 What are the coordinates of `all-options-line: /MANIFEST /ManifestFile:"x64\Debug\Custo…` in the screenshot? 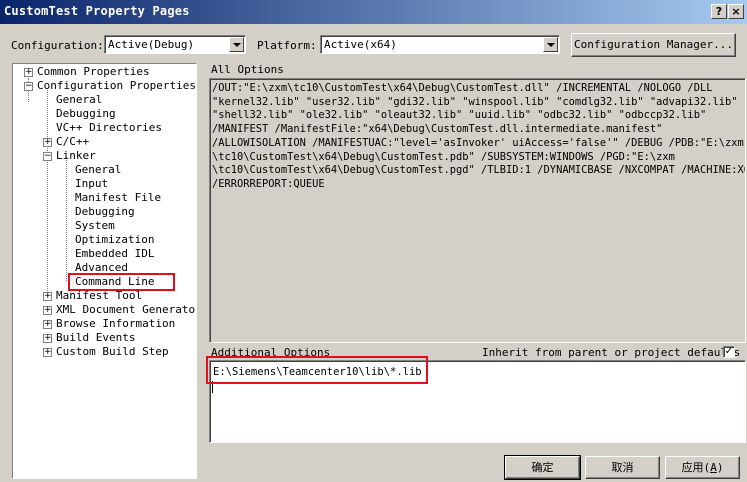 It's located at (437, 129).